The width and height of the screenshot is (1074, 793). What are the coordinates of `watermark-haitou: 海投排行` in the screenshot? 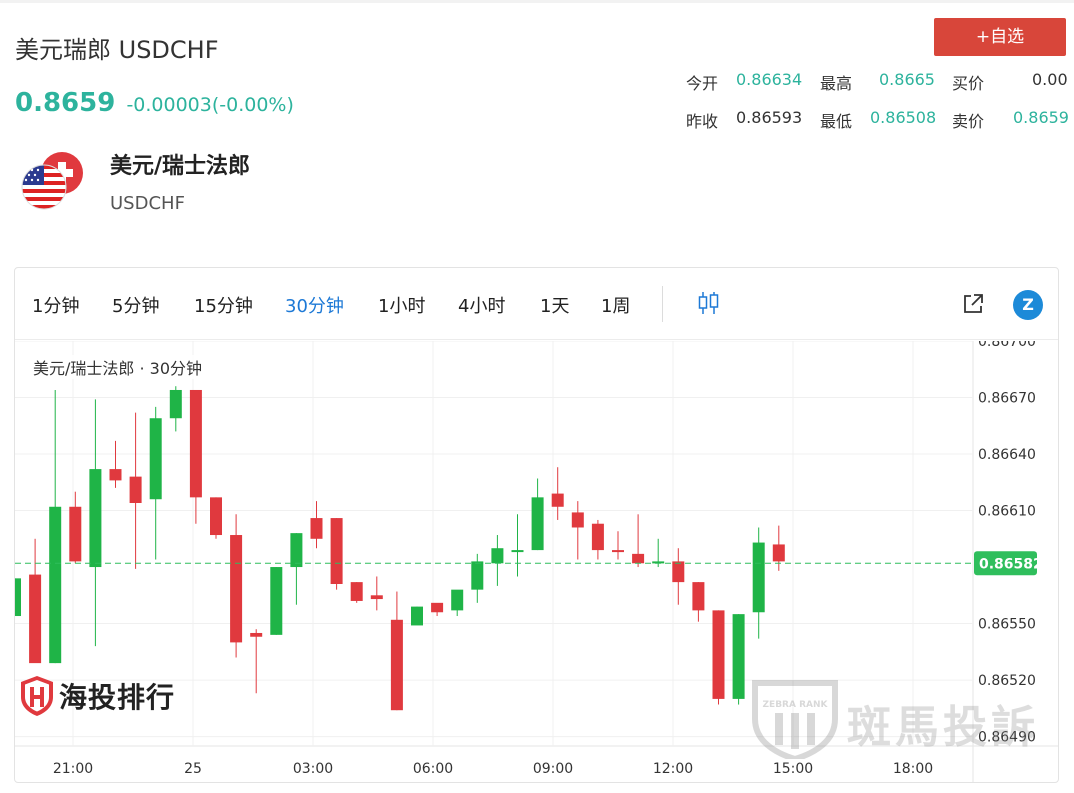 It's located at (96, 696).